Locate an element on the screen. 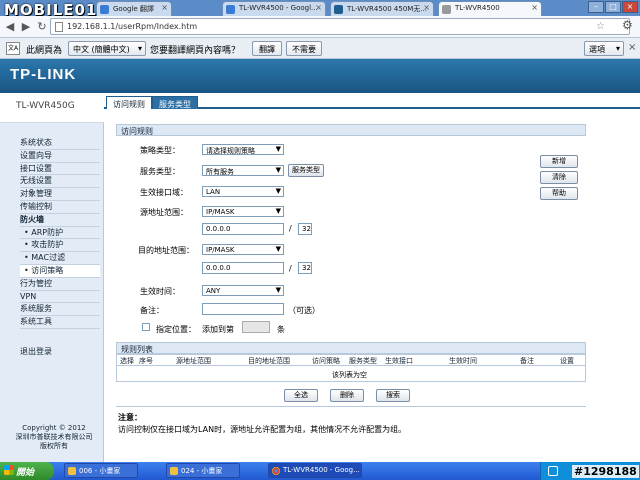 The height and width of the screenshot is (480, 640). note-text: 访问控制仅在接口域为LAN时，源地址允许配置为组，其他情况不允许配置为组。 is located at coordinates (262, 429).